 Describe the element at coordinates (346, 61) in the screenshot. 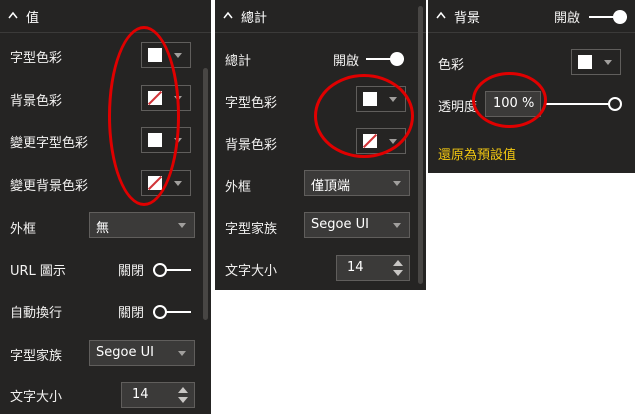

I see `total-state: 開啟` at that location.